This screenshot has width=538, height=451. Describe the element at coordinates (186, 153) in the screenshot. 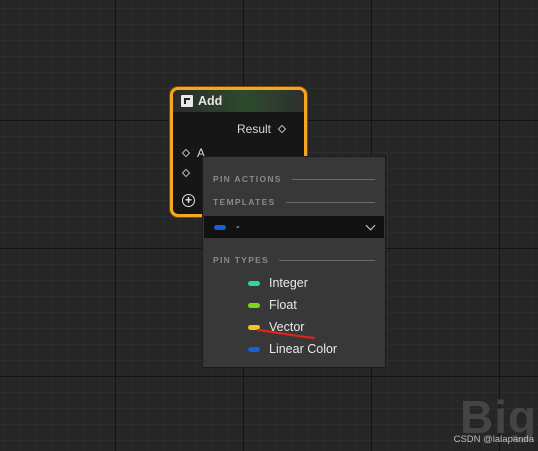

I see `input-pin-a-icon` at that location.